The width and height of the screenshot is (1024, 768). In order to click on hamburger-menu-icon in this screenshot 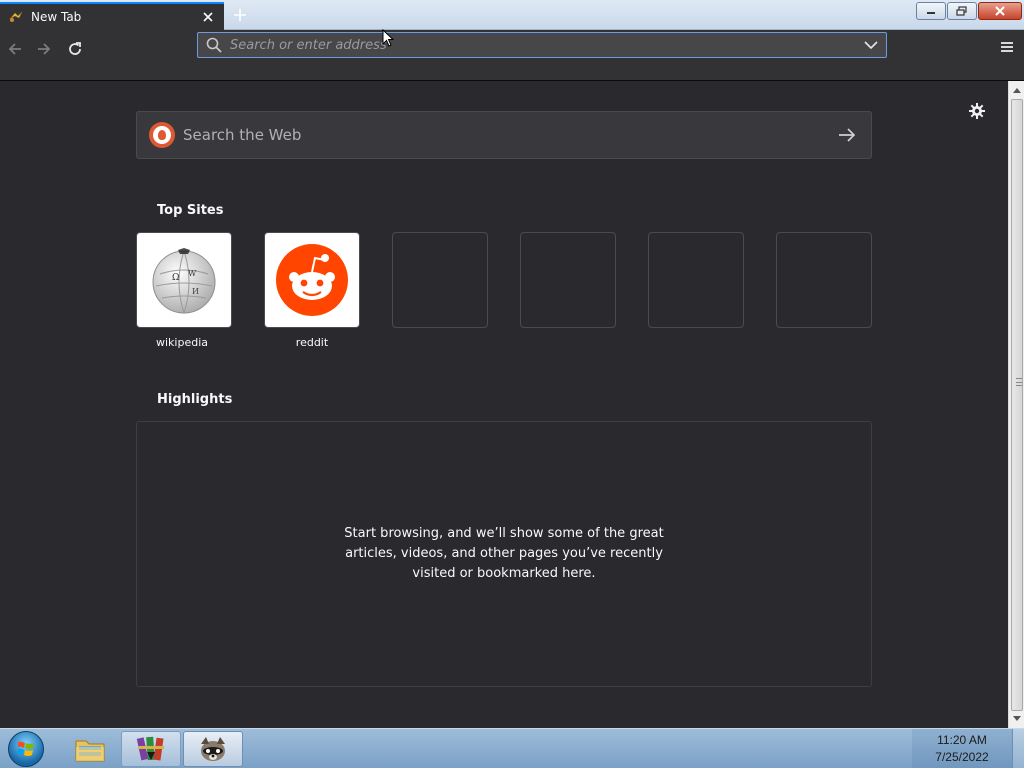, I will do `click(1007, 47)`.